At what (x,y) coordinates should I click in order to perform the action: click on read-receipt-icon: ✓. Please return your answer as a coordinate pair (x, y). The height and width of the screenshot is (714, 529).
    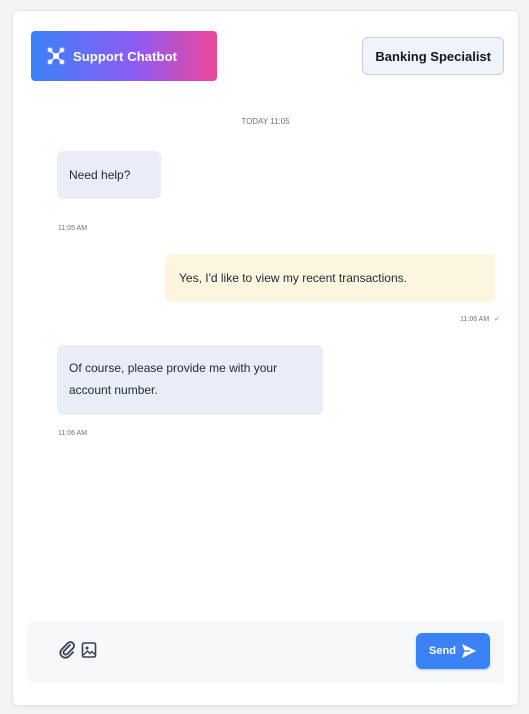
    Looking at the image, I should click on (497, 319).